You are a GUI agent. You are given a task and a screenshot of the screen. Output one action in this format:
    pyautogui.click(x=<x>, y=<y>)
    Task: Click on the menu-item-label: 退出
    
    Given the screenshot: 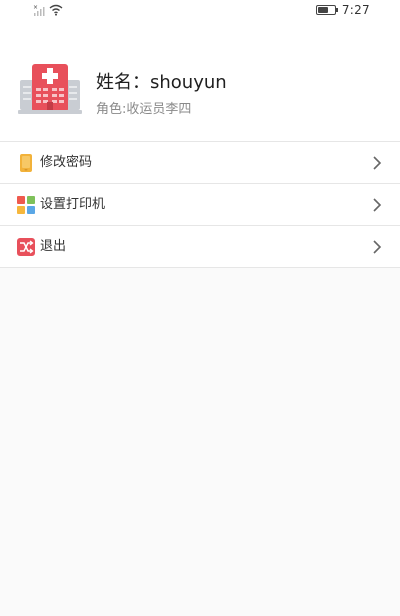 What is the action you would take?
    pyautogui.click(x=53, y=246)
    